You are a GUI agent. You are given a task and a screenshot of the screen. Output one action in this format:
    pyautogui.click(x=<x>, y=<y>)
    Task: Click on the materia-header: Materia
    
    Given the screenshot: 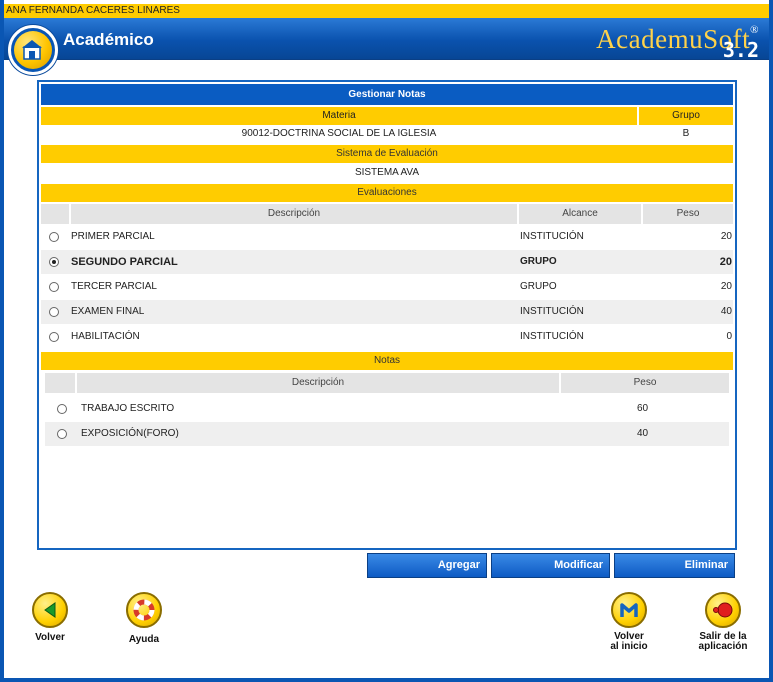 What is the action you would take?
    pyautogui.click(x=339, y=116)
    